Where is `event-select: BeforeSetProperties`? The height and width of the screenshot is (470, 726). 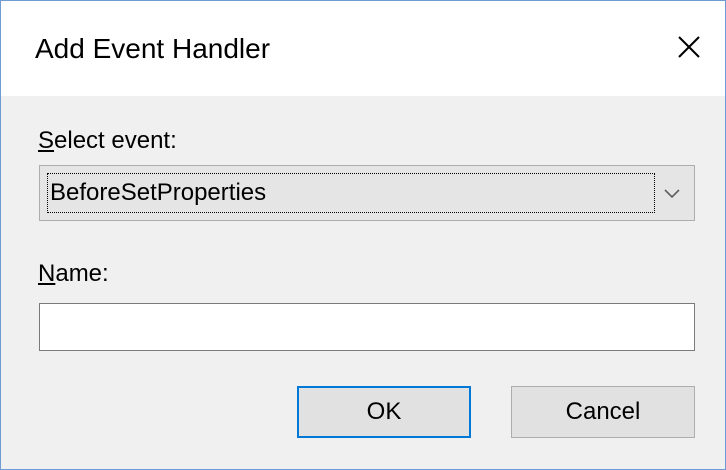
event-select: BeforeSetProperties is located at coordinates (367, 193).